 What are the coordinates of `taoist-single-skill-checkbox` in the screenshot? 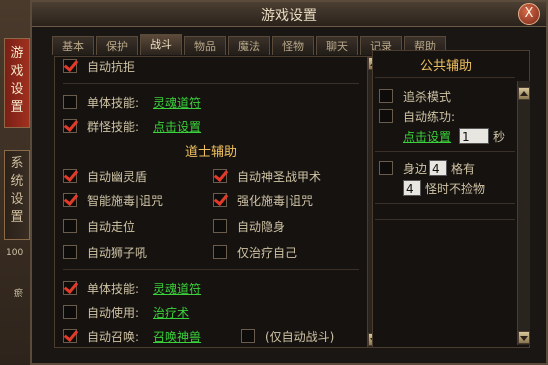 It's located at (70, 288).